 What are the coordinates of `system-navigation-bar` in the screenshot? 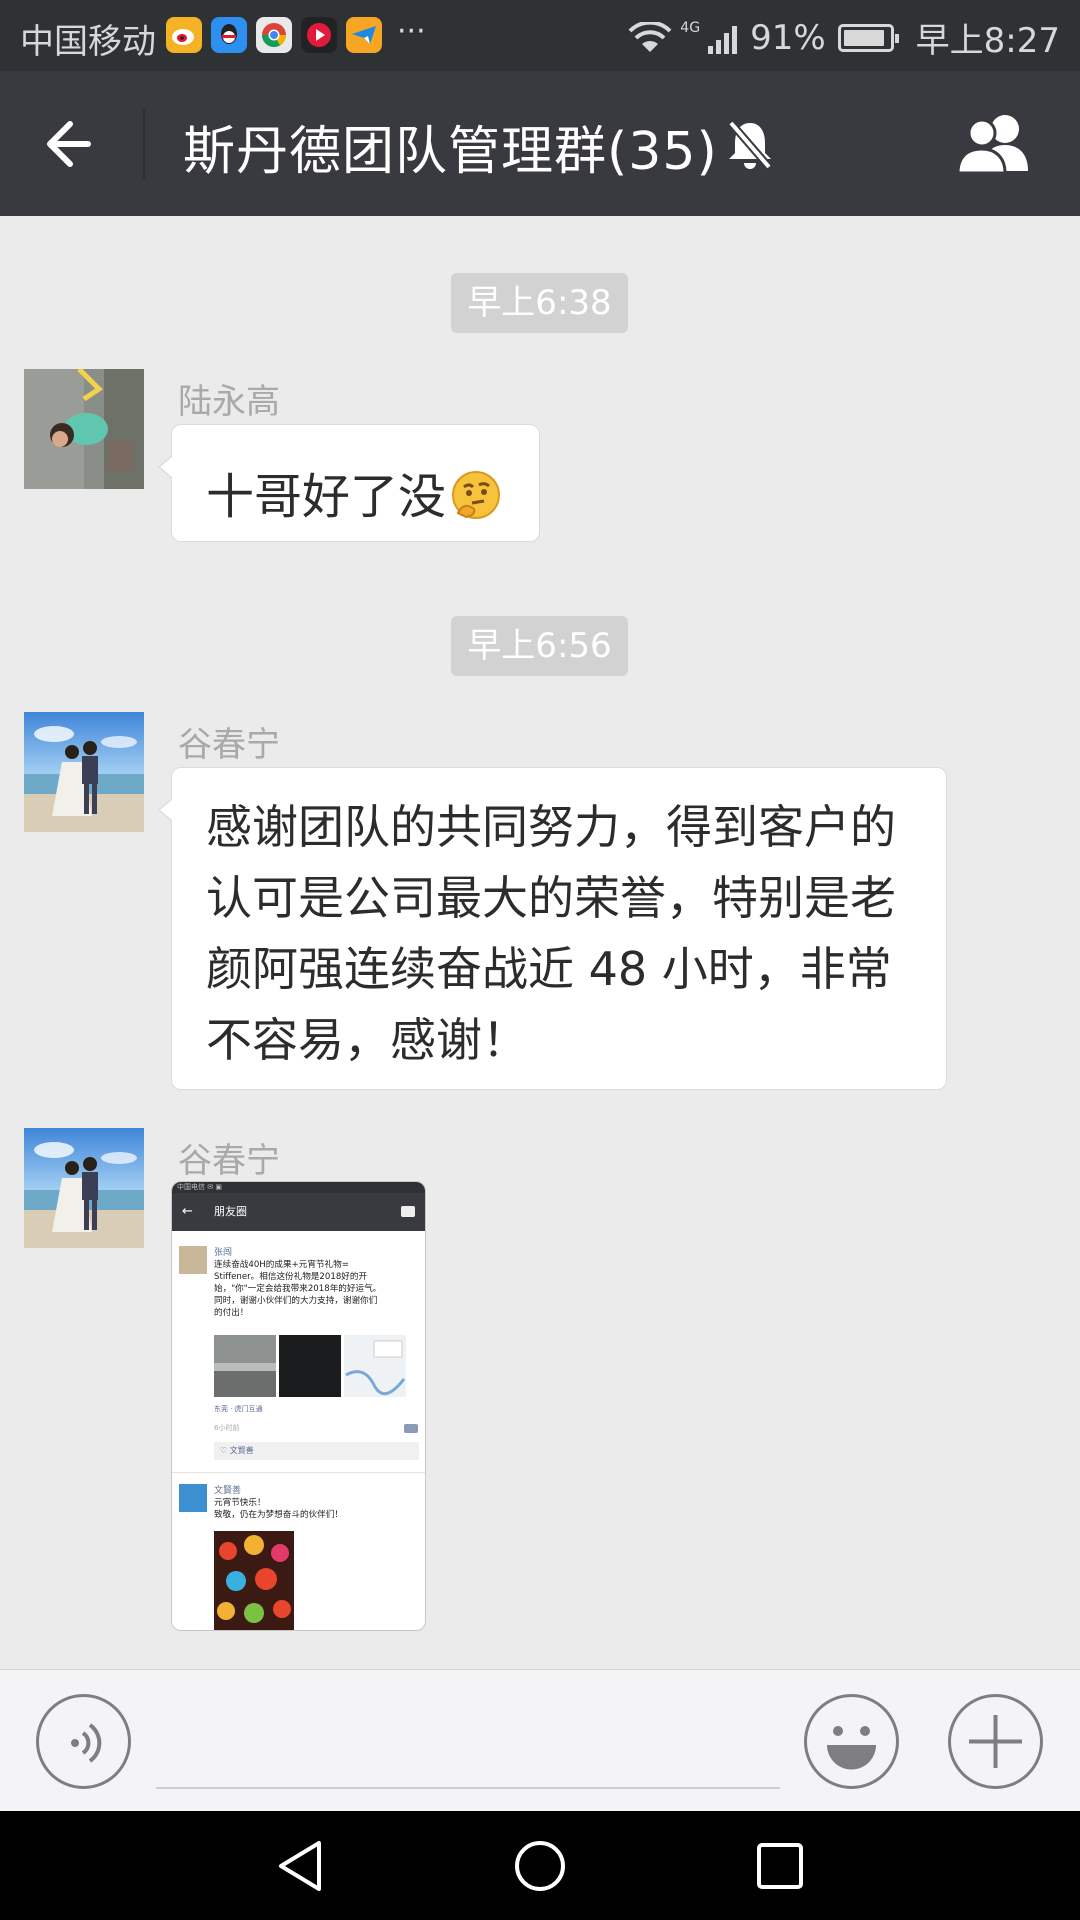 It's located at (540, 1865).